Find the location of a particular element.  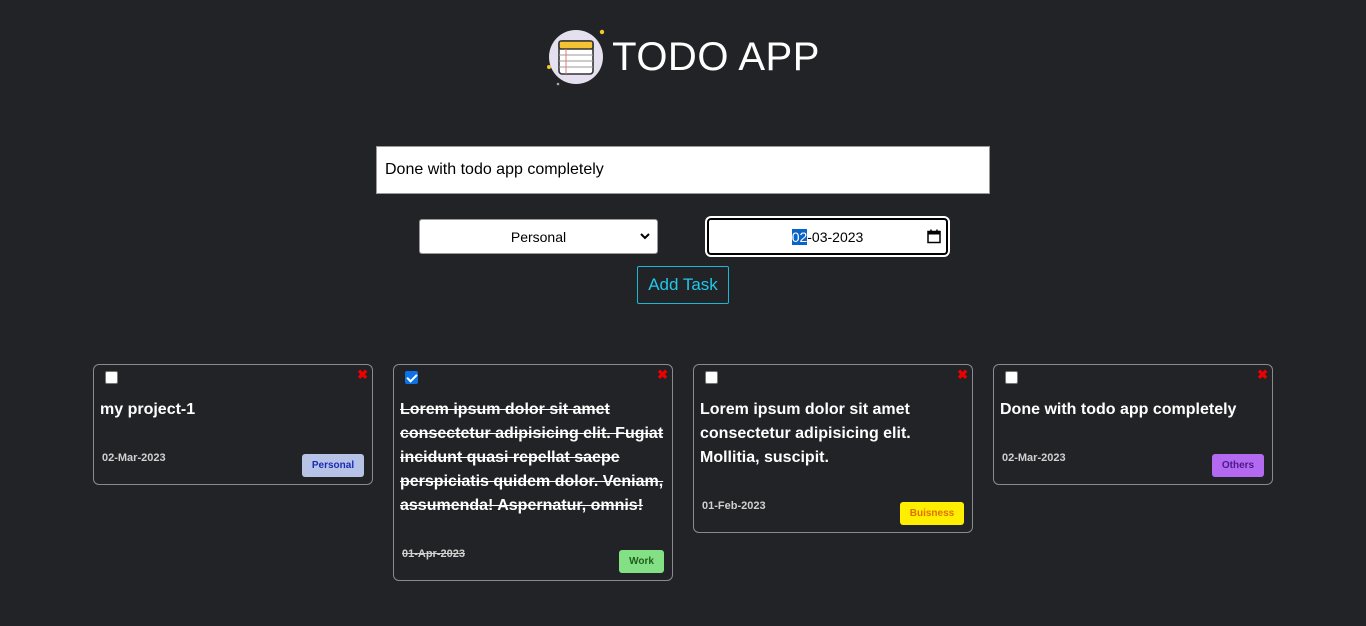

category-badge: Work is located at coordinates (641, 561).